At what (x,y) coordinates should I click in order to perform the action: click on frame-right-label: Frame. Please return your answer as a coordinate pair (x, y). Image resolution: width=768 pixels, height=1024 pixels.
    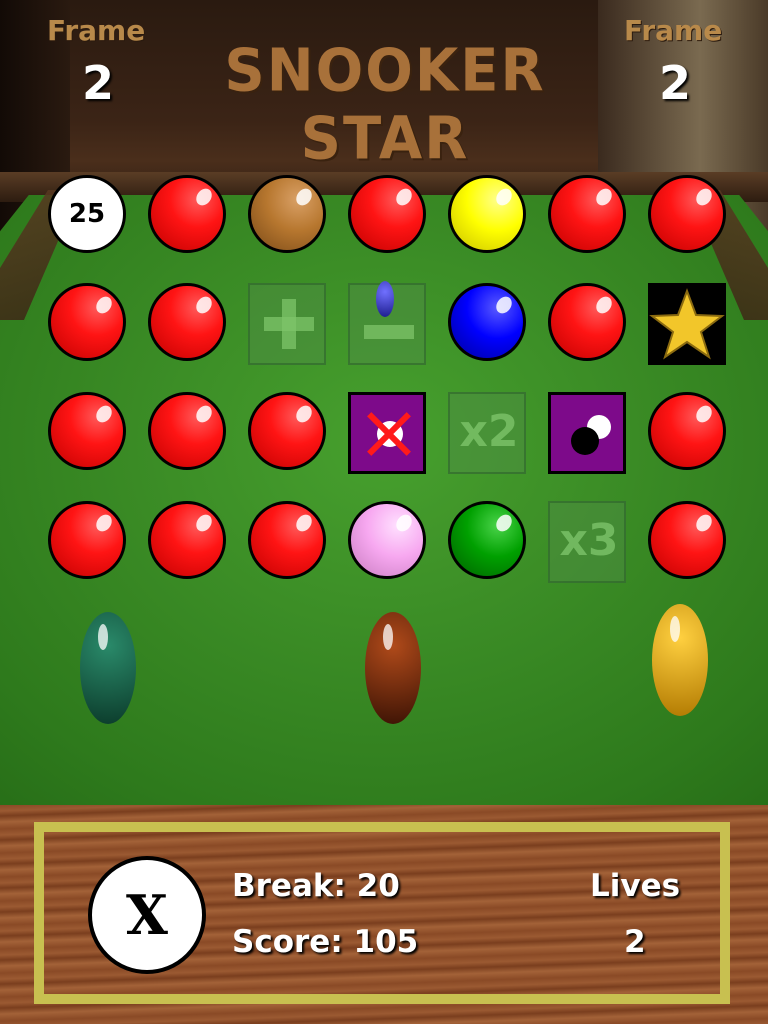
    Looking at the image, I should click on (673, 30).